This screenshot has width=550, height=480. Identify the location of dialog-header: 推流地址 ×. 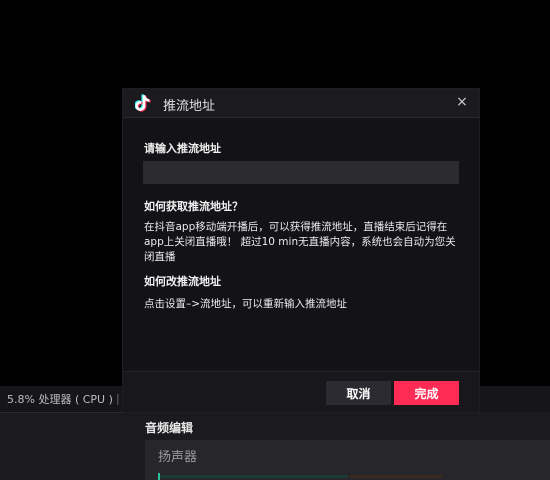
(301, 103).